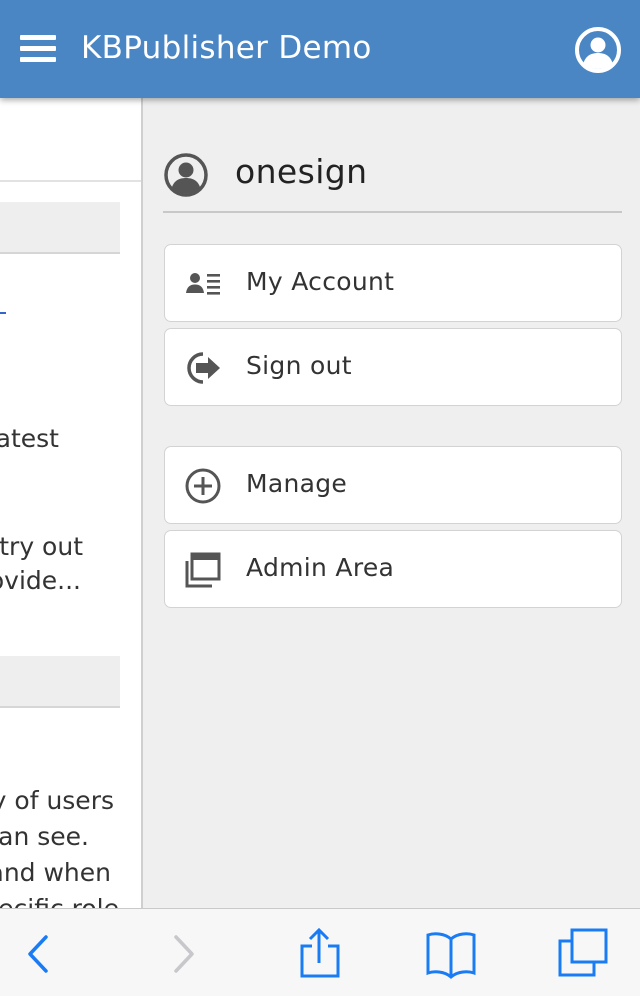  I want to click on article-text: atest, so click(29, 438).